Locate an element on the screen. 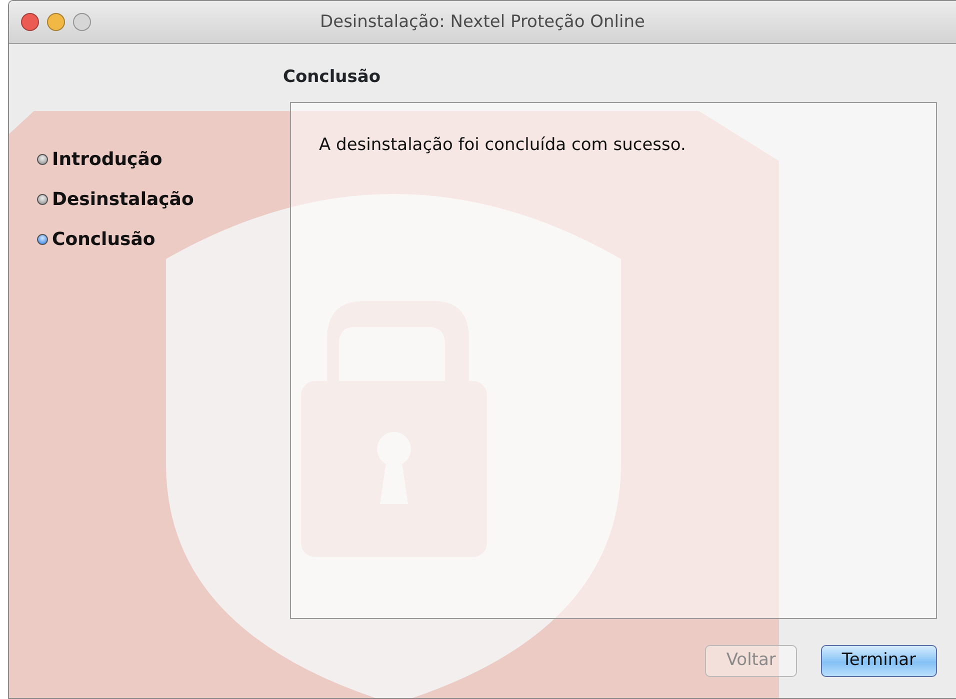 The width and height of the screenshot is (956, 699). status-message: A desinstalação foi concluída com sucesso. is located at coordinates (503, 145).